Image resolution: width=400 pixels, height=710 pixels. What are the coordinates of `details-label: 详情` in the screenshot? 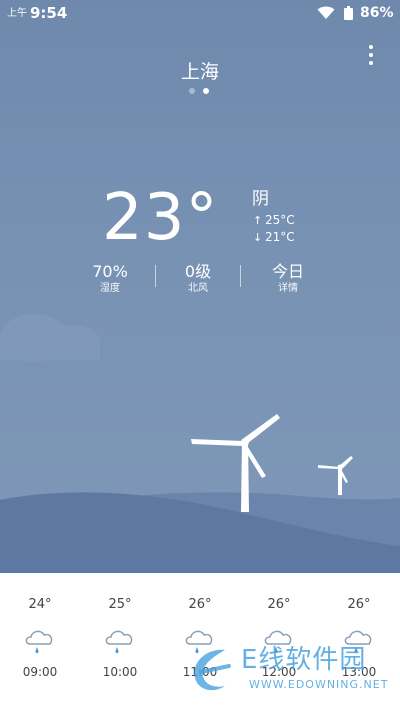 It's located at (288, 288).